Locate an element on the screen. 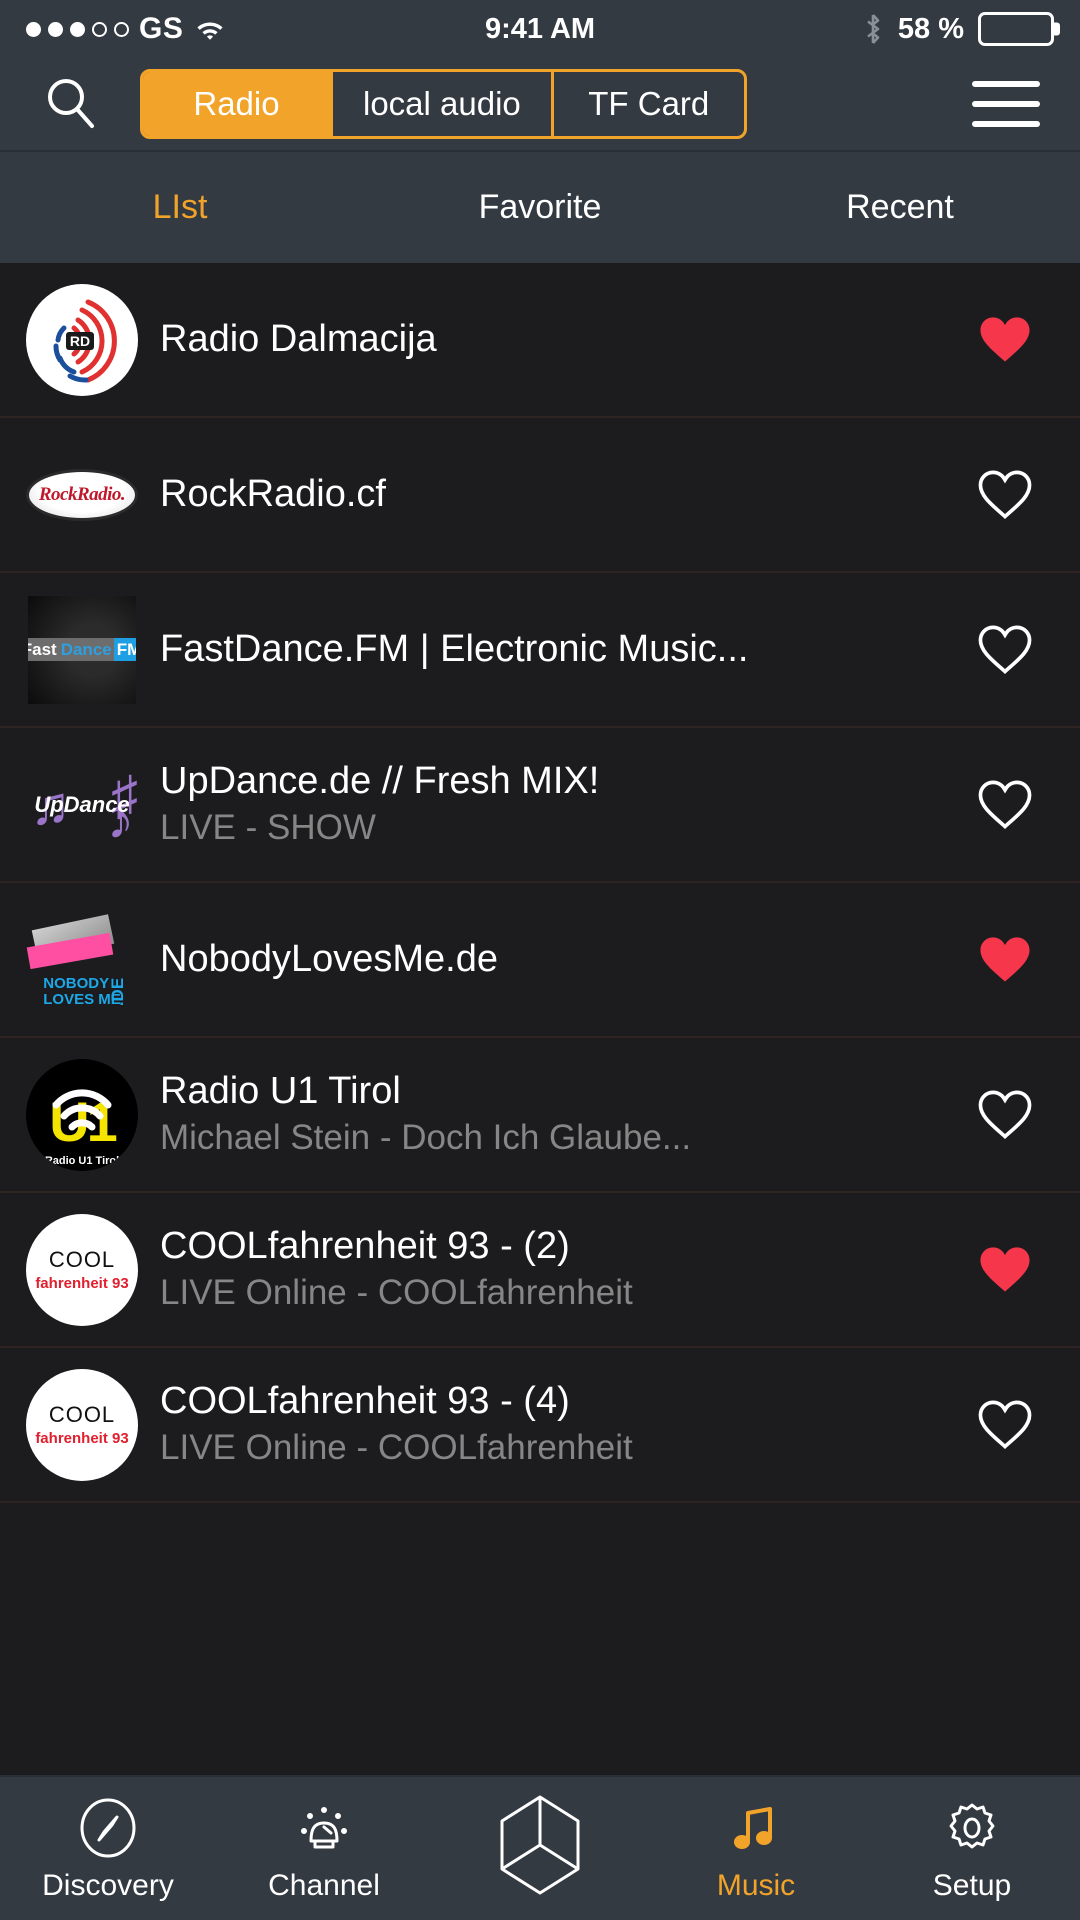  rockradio-logo-text: RockRadio. is located at coordinates (82, 494).